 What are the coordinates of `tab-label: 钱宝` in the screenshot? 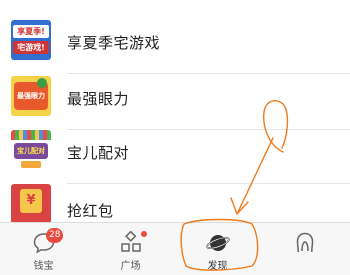 It's located at (43, 266).